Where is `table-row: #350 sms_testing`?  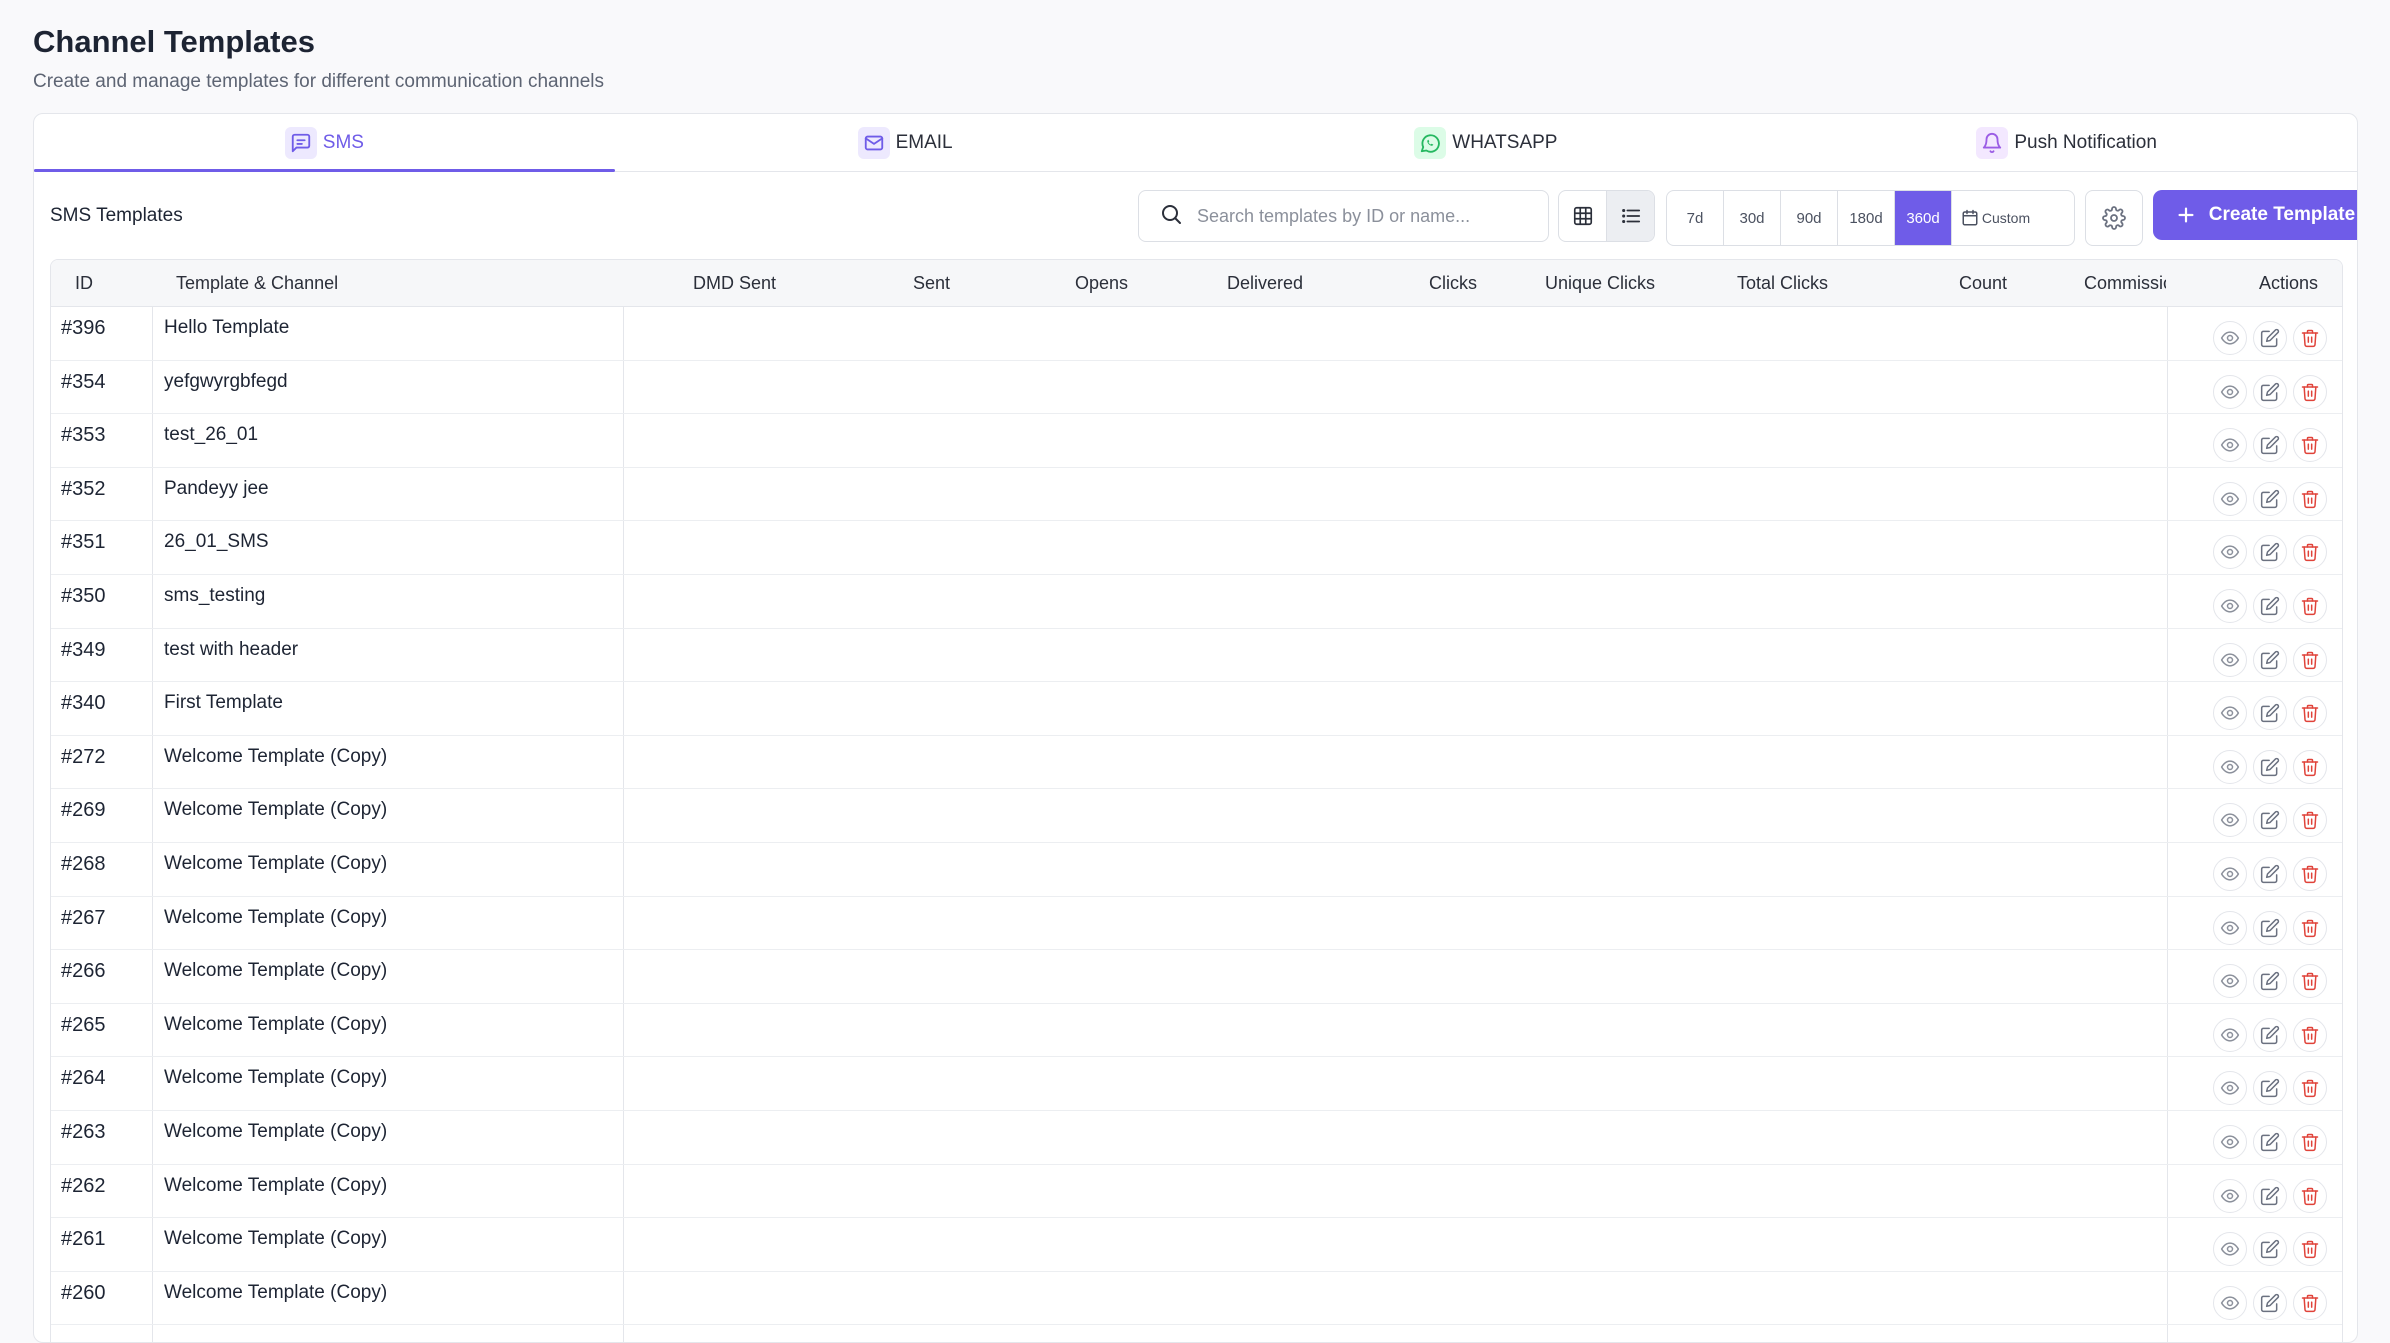
table-row: #350 sms_testing is located at coordinates (1196, 602).